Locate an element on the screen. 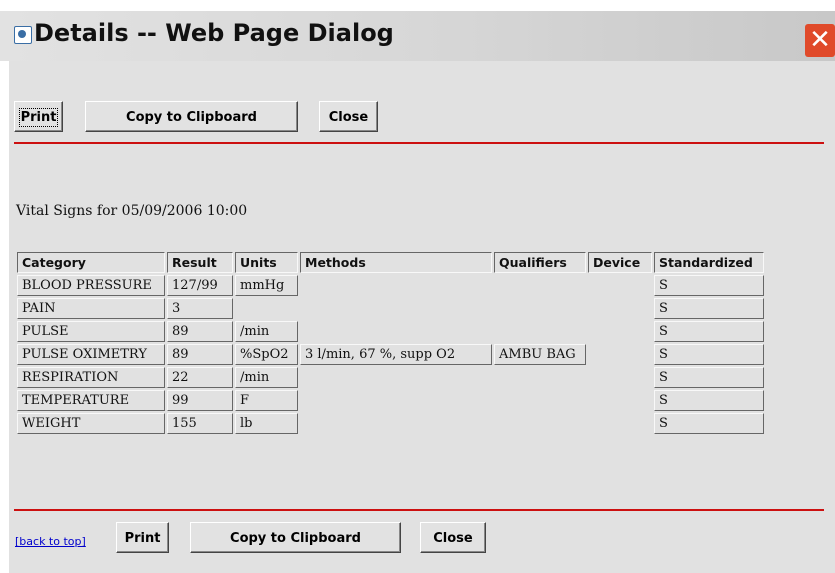 The width and height of the screenshot is (835, 573). close-window-icon: ✕ is located at coordinates (820, 40).